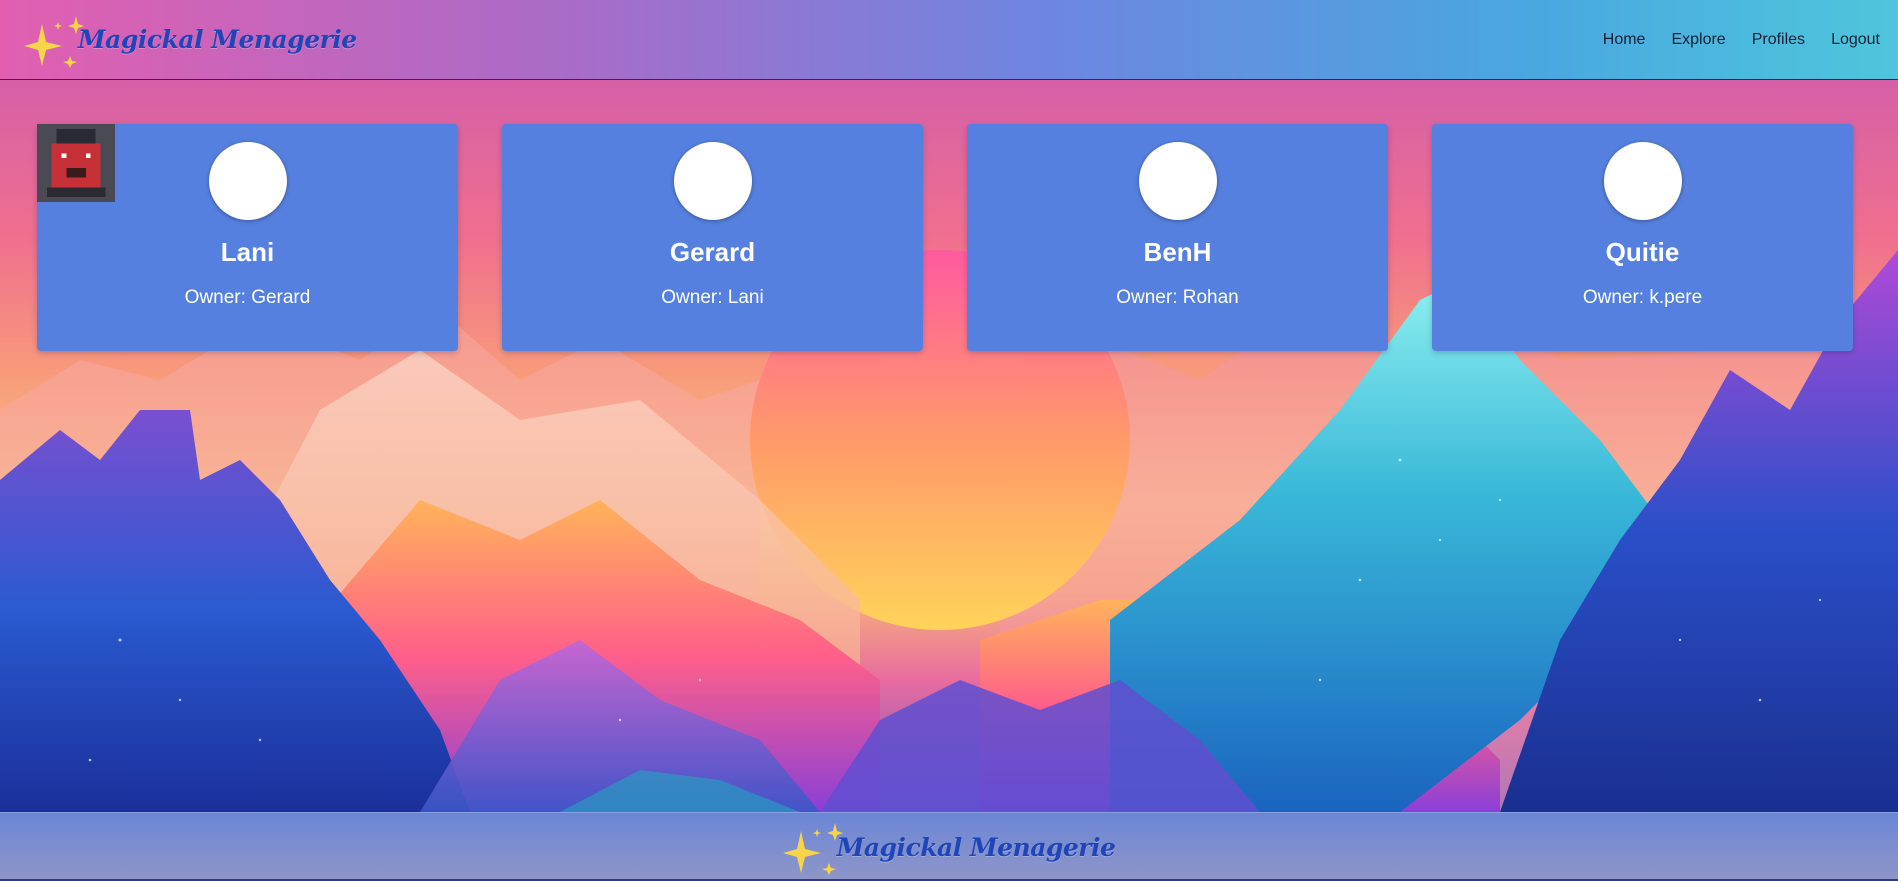 The height and width of the screenshot is (881, 1898). What do you see at coordinates (1855, 40) in the screenshot?
I see `nav-logout: Logout` at bounding box center [1855, 40].